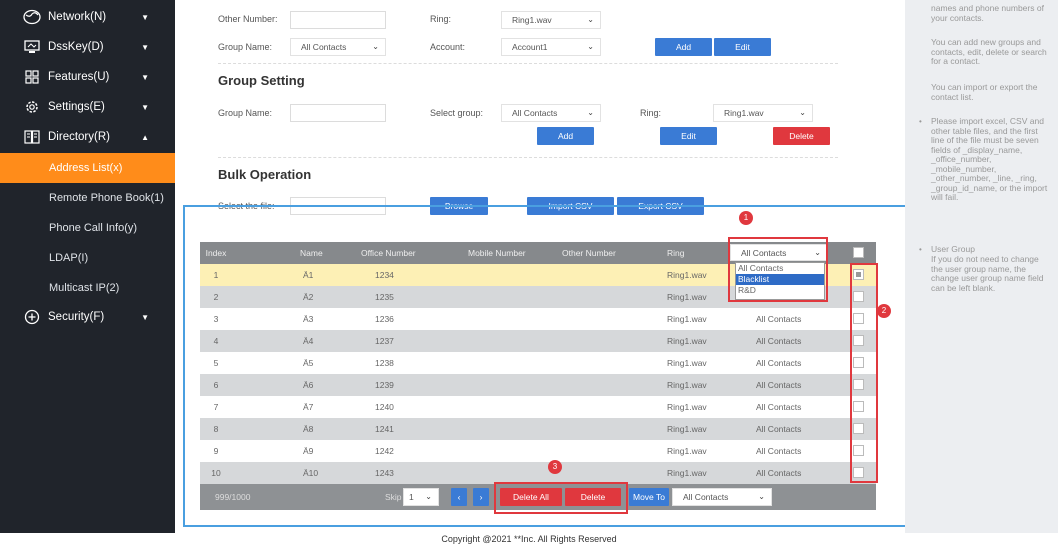 This screenshot has height=555, width=1058. I want to click on divider, so click(528, 157).